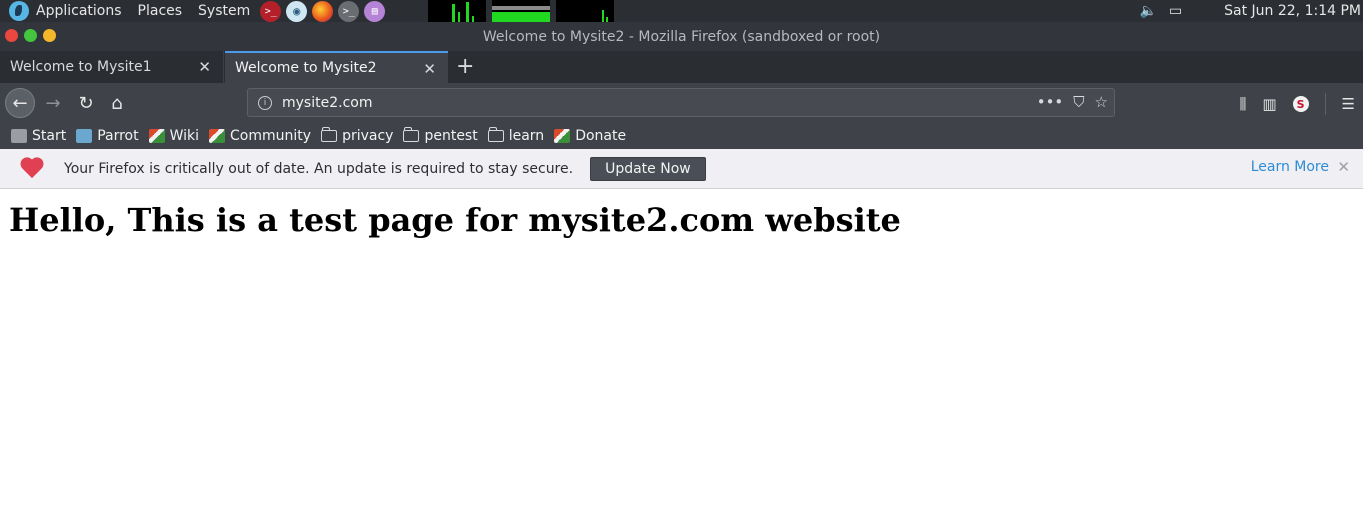  What do you see at coordinates (118, 136) in the screenshot?
I see `bookmark-label: Parrot` at bounding box center [118, 136].